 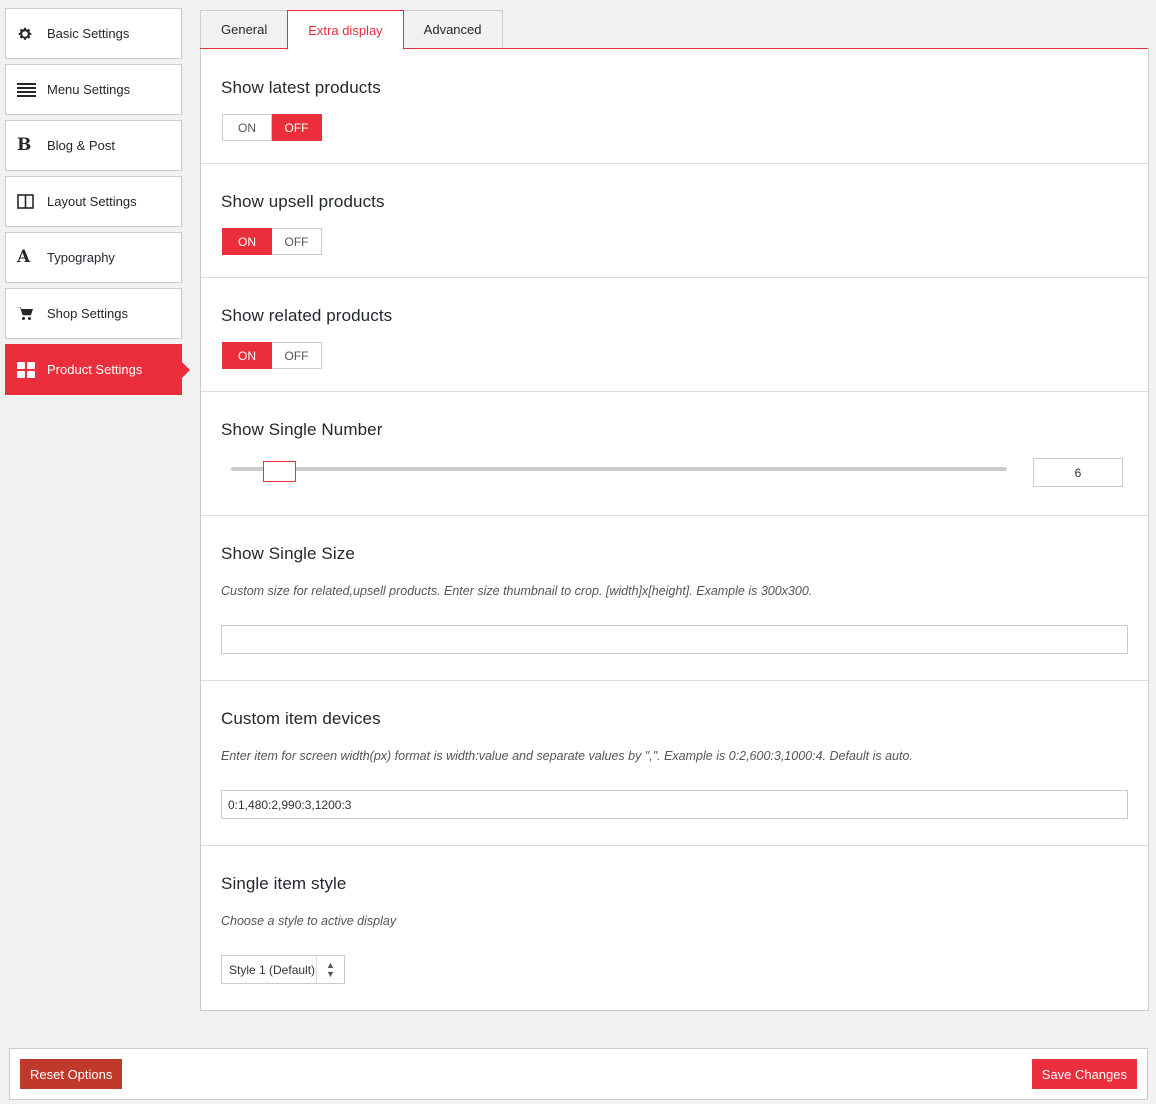 I want to click on sidebar-item-typography: A Typography, so click(x=93, y=257).